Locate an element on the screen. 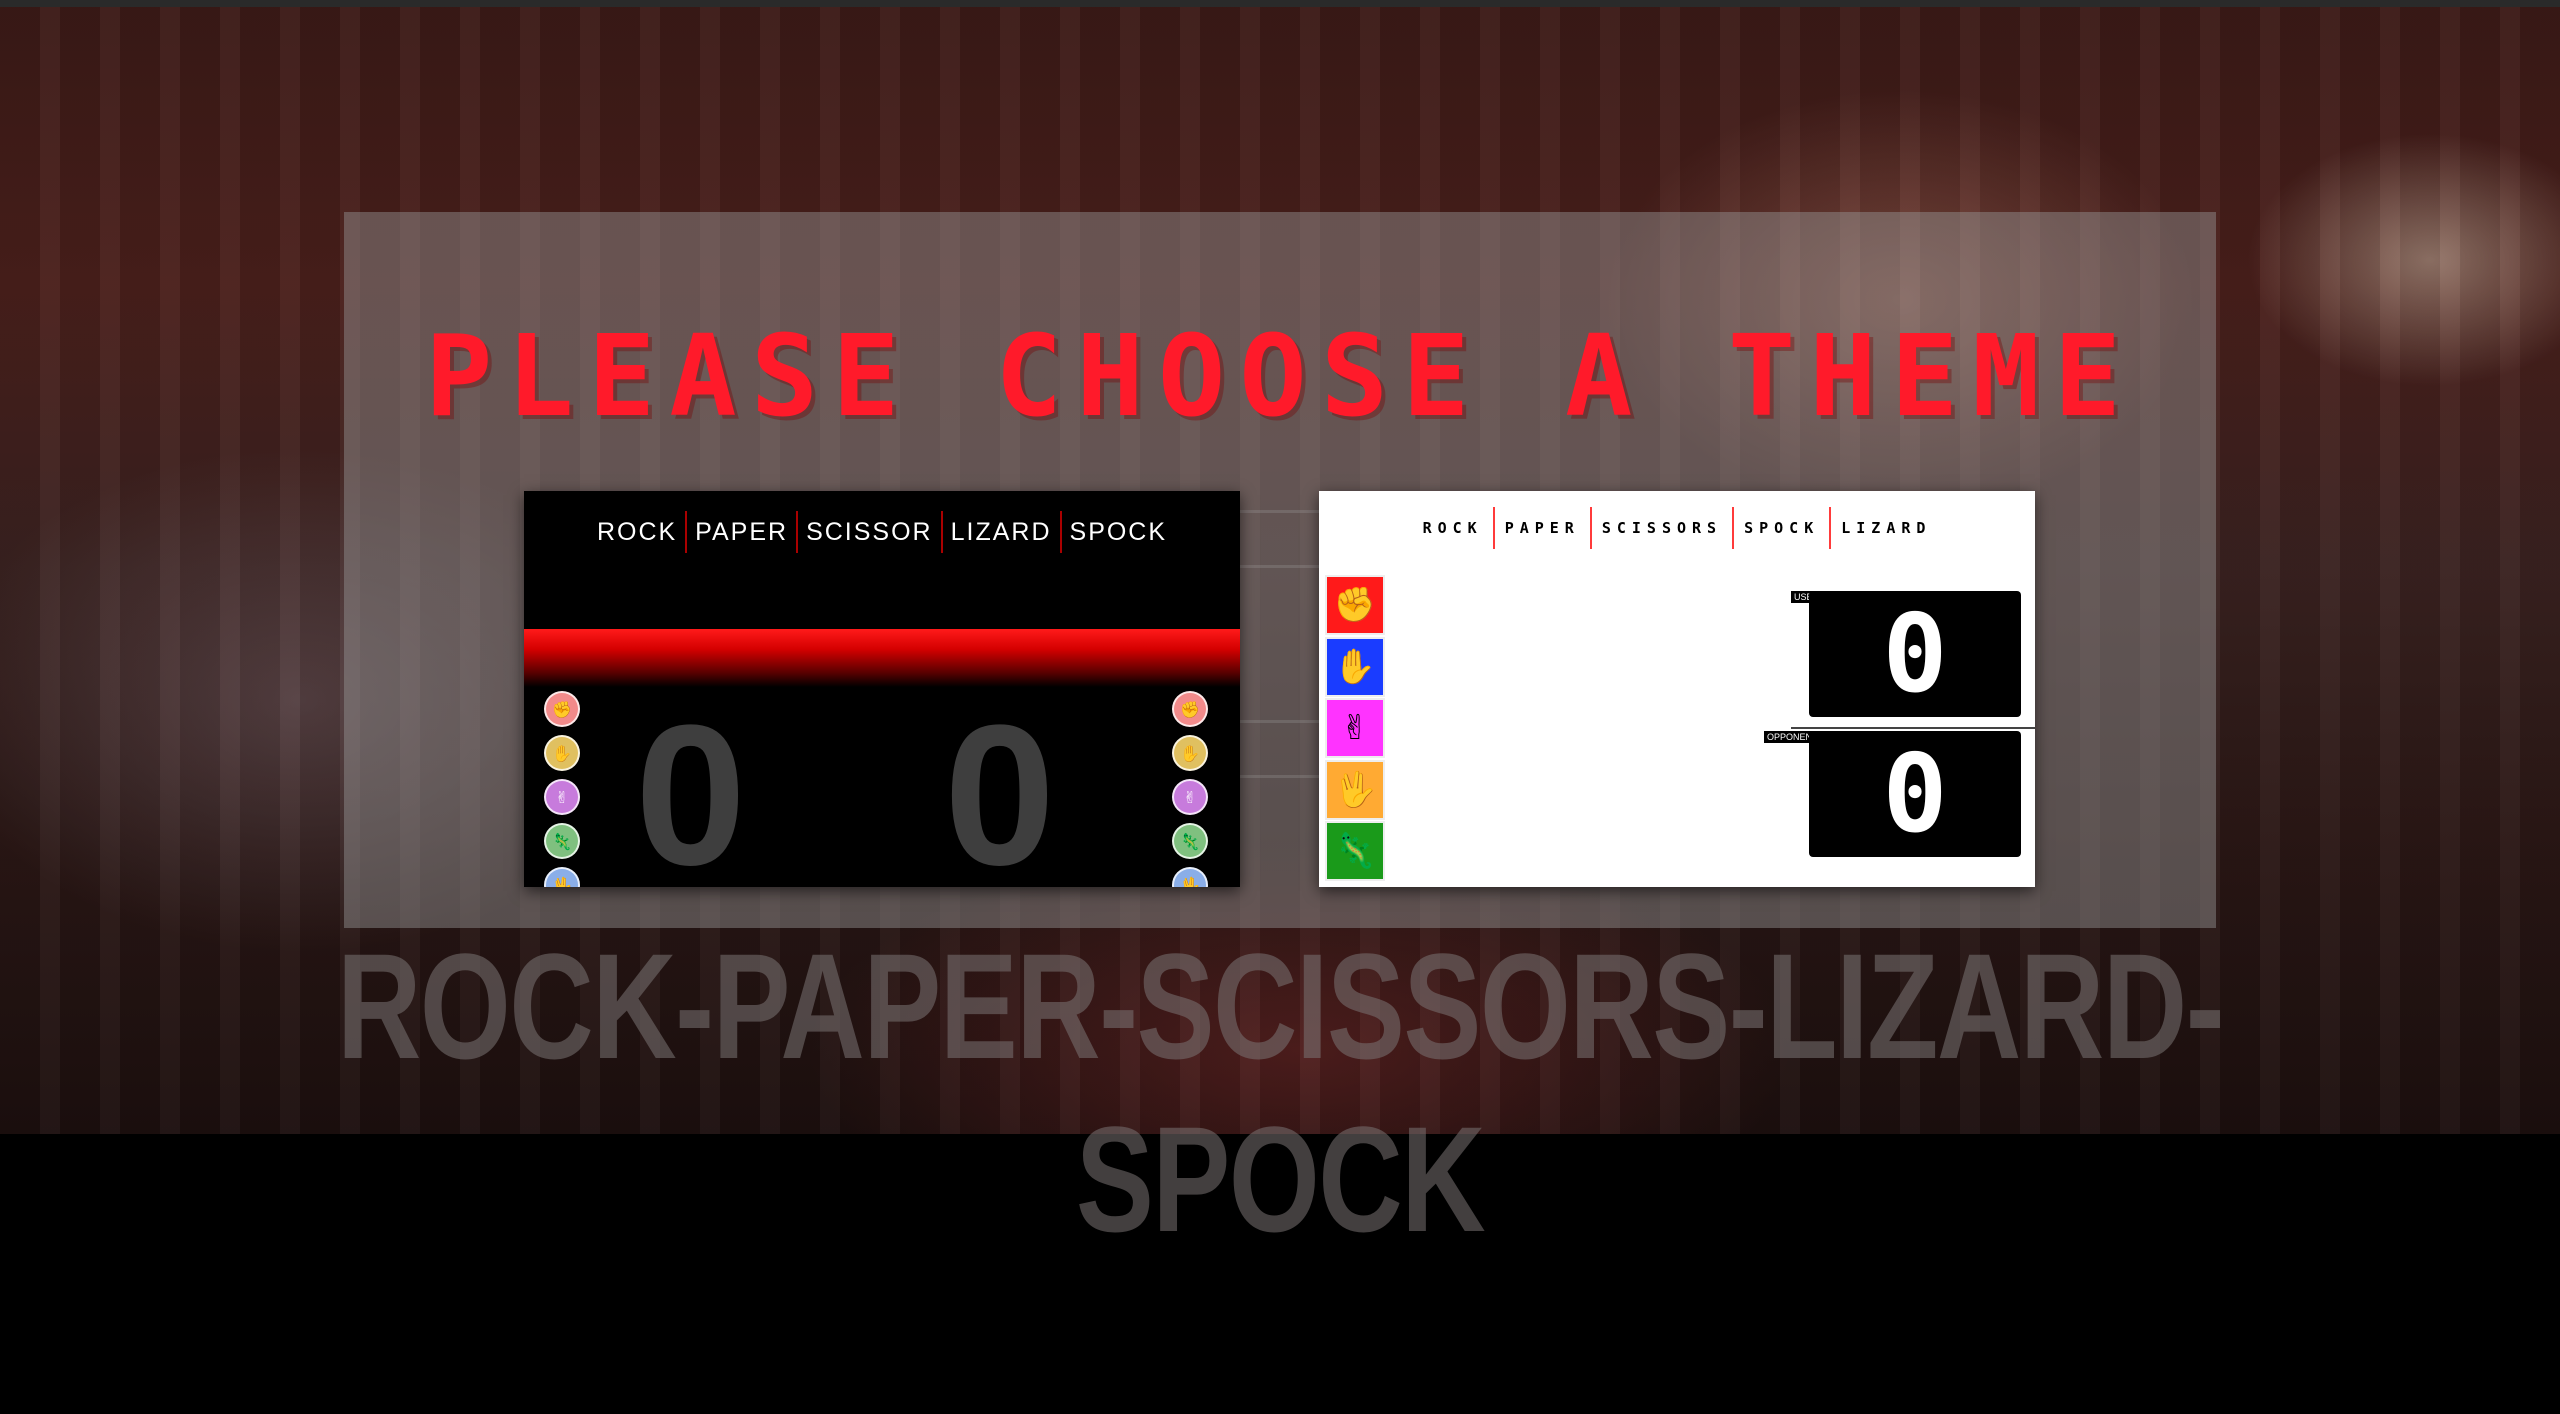 The height and width of the screenshot is (1414, 2560). dark-score-right: 0 is located at coordinates (1000, 786).